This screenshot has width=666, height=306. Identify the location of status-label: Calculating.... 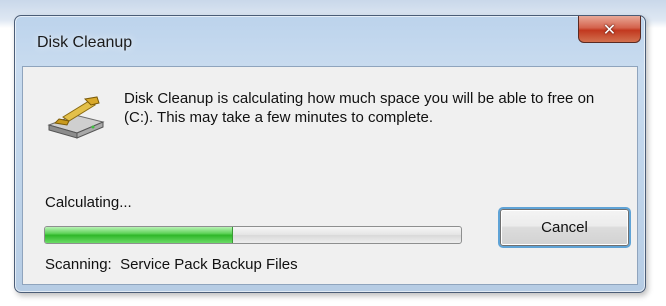
(88, 202).